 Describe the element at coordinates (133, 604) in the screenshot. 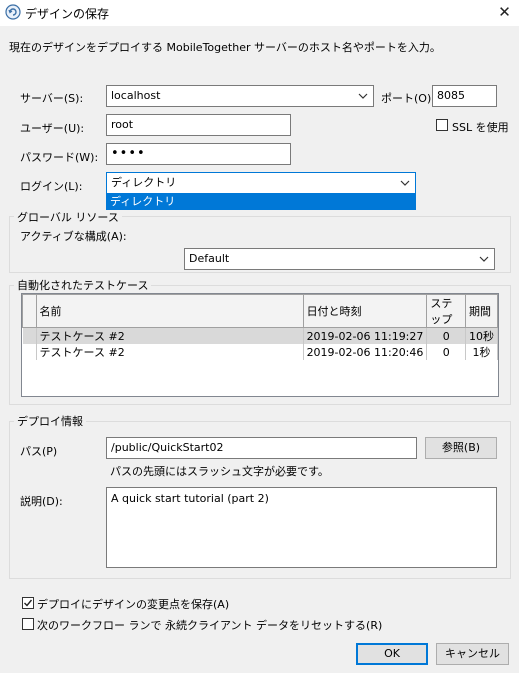

I see `save-changes-label: デプロイにデザインの変更点を保存(A)` at that location.